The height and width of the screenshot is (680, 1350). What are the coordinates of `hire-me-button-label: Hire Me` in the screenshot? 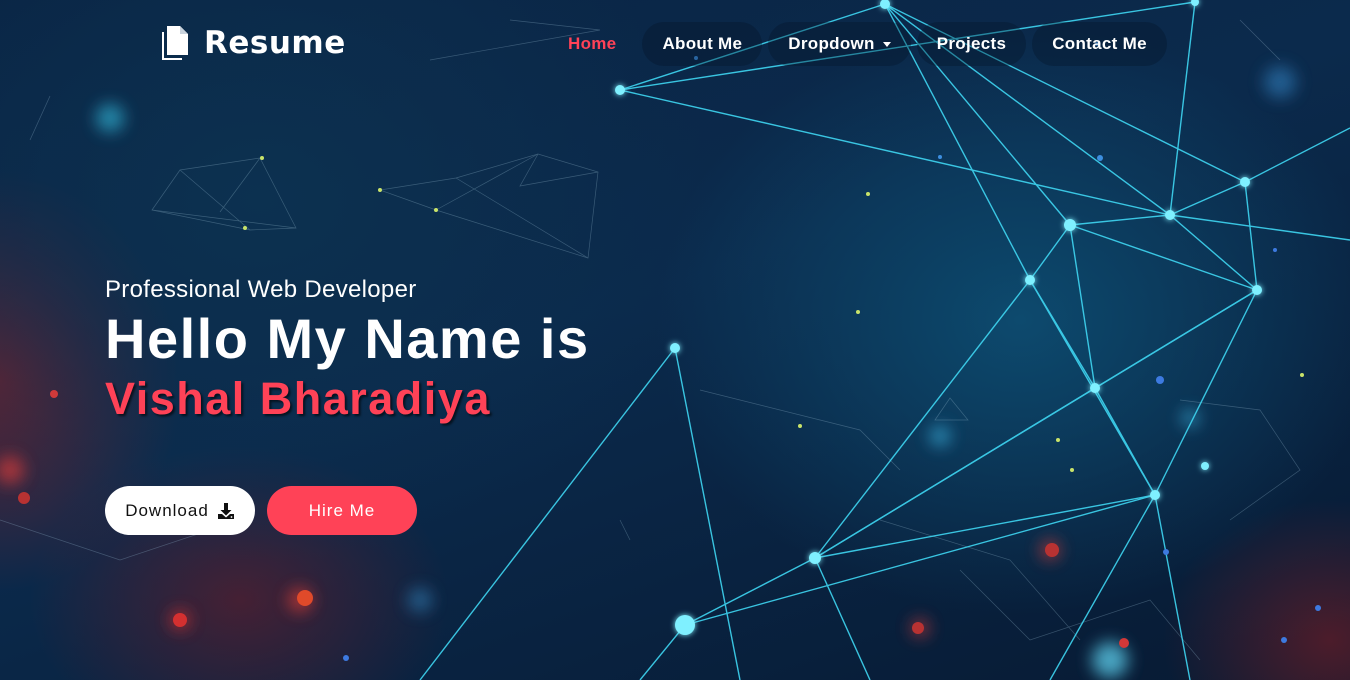 It's located at (342, 510).